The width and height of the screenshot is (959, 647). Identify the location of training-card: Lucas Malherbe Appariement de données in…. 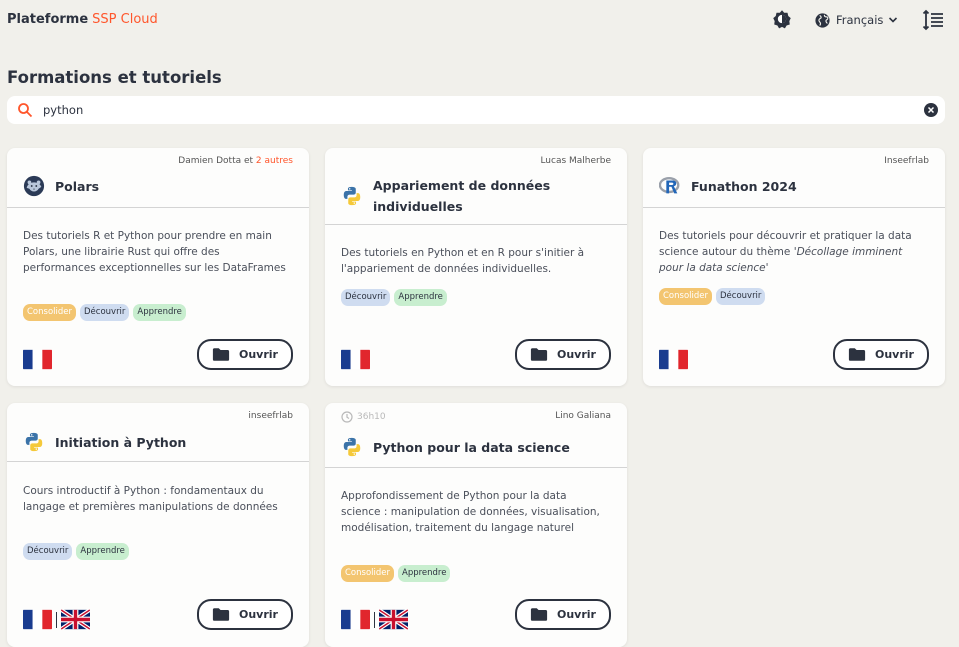
(476, 267).